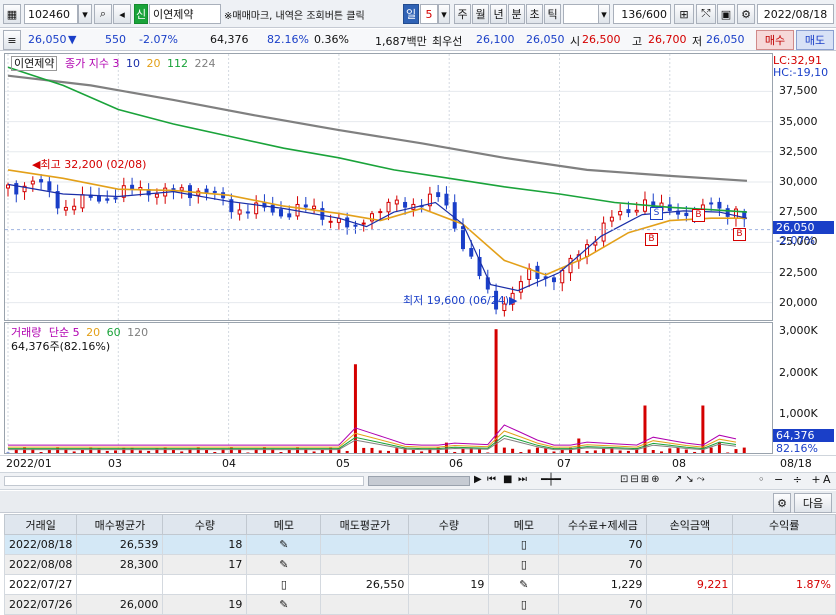  I want to click on credit-badge: 신, so click(141, 14).